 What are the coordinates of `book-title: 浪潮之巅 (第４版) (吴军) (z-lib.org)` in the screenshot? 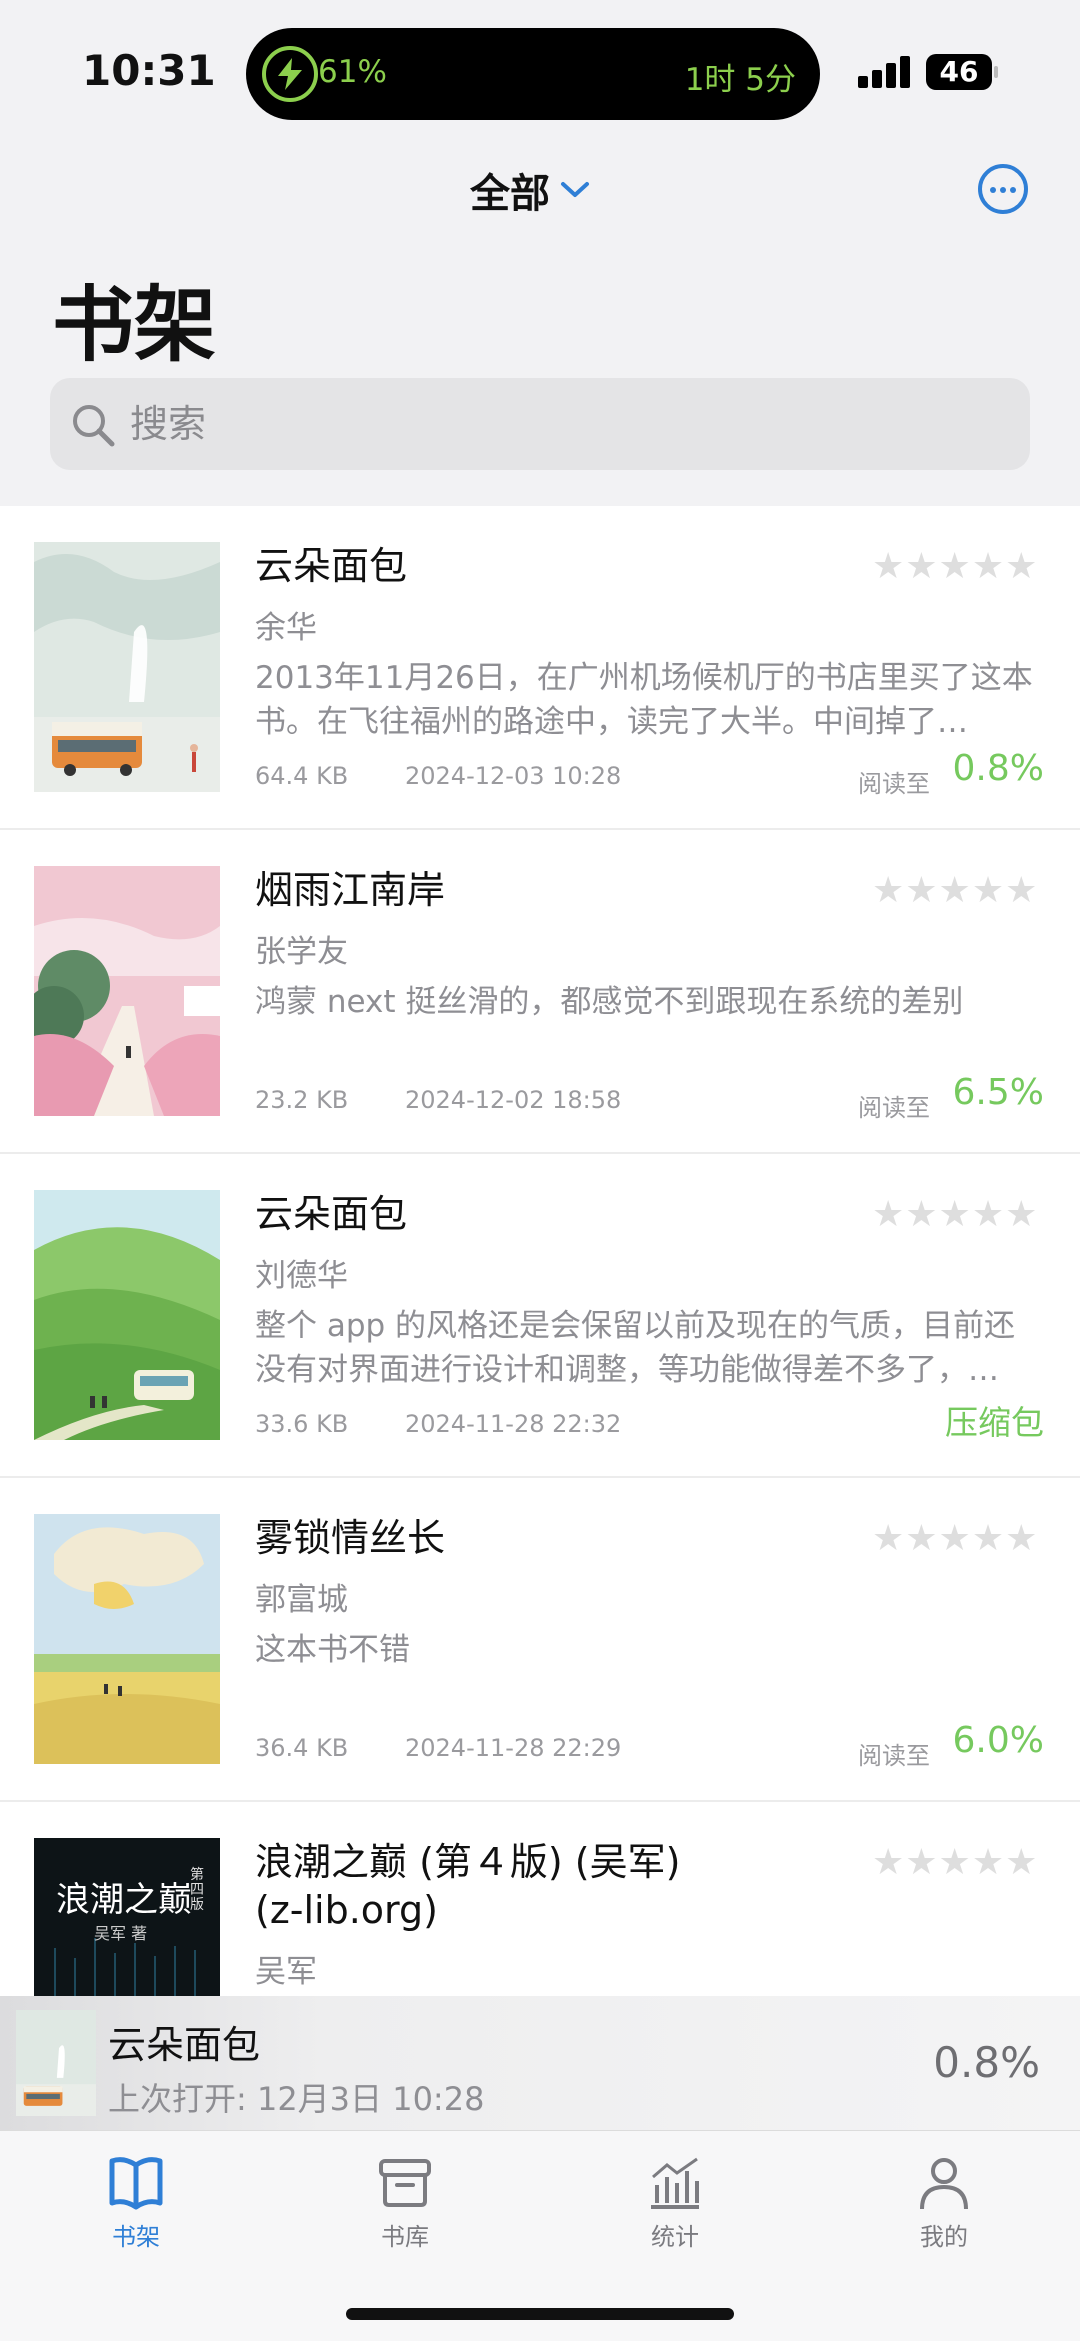 It's located at (468, 1886).